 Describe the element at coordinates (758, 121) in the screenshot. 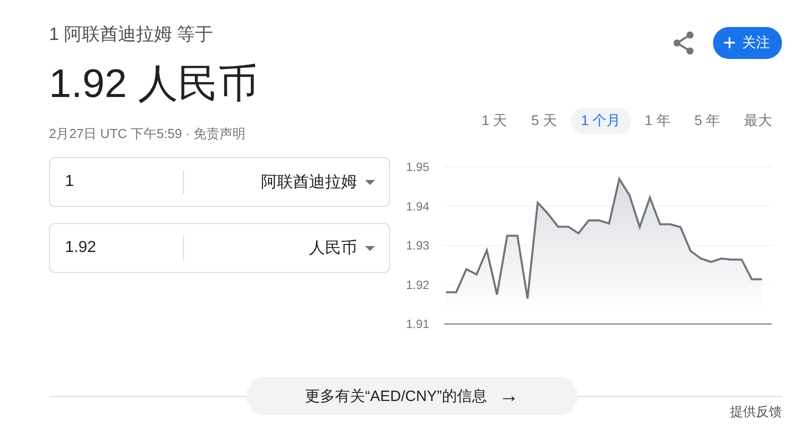

I see `range-tab: 最大` at that location.